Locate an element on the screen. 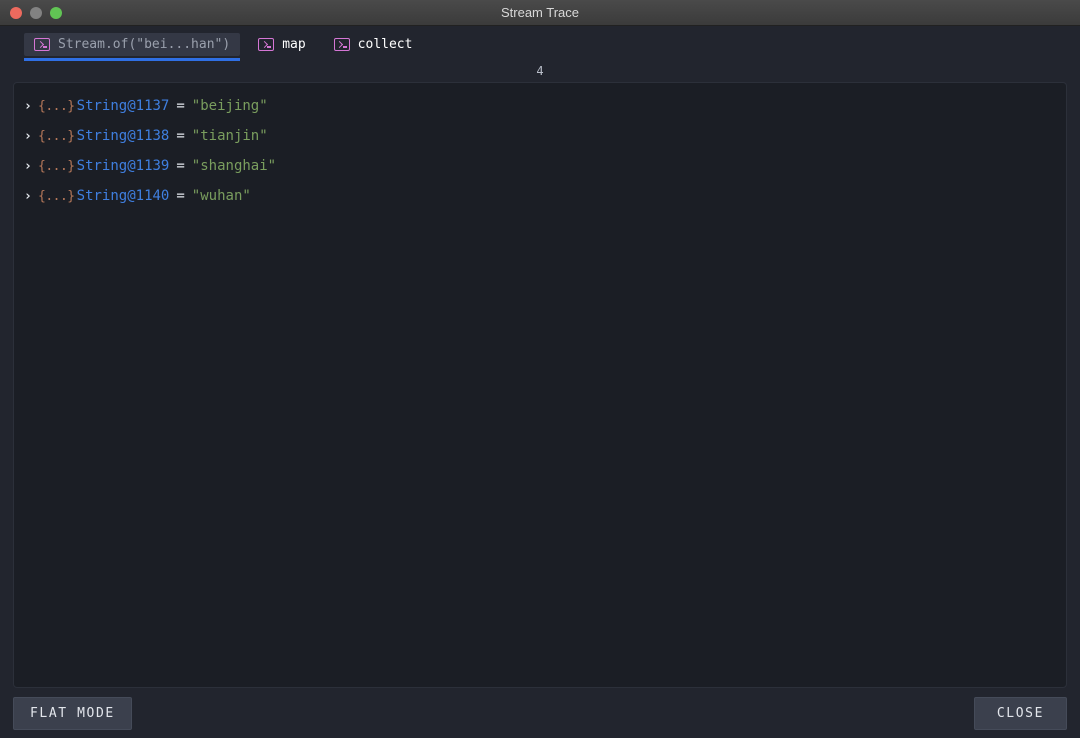 This screenshot has width=1080, height=738. window-title: Stream Trace is located at coordinates (540, 12).